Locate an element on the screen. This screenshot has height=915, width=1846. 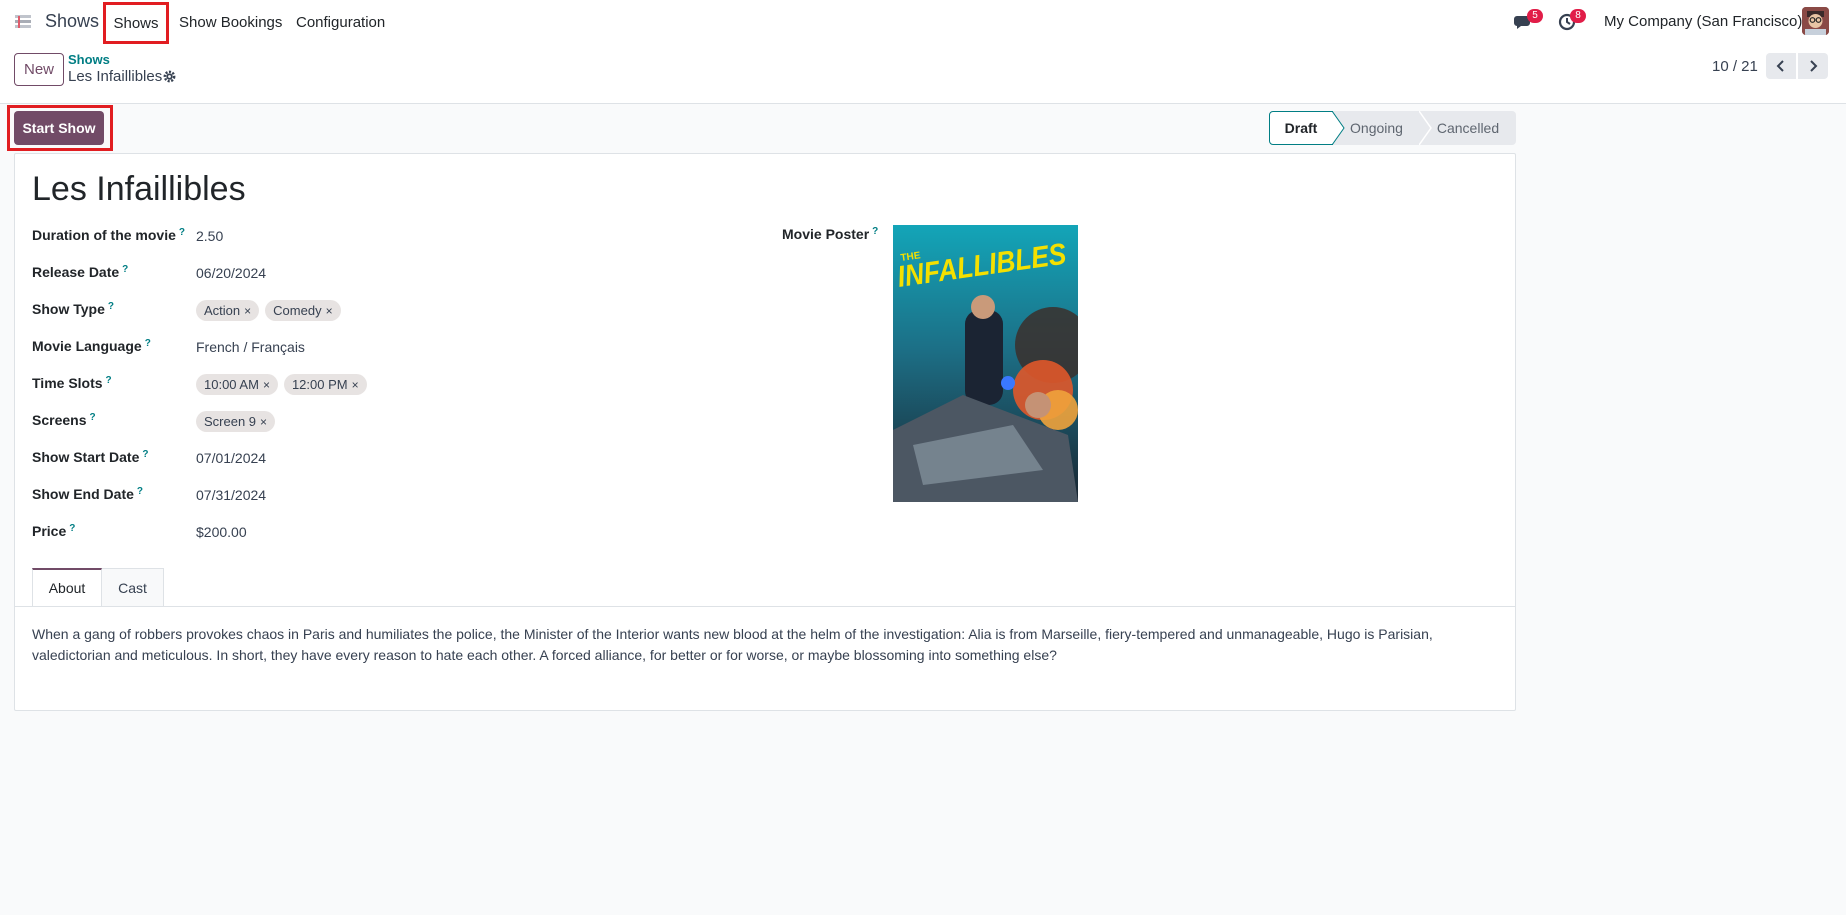
breadcrumb-shows: Shows is located at coordinates (89, 59).